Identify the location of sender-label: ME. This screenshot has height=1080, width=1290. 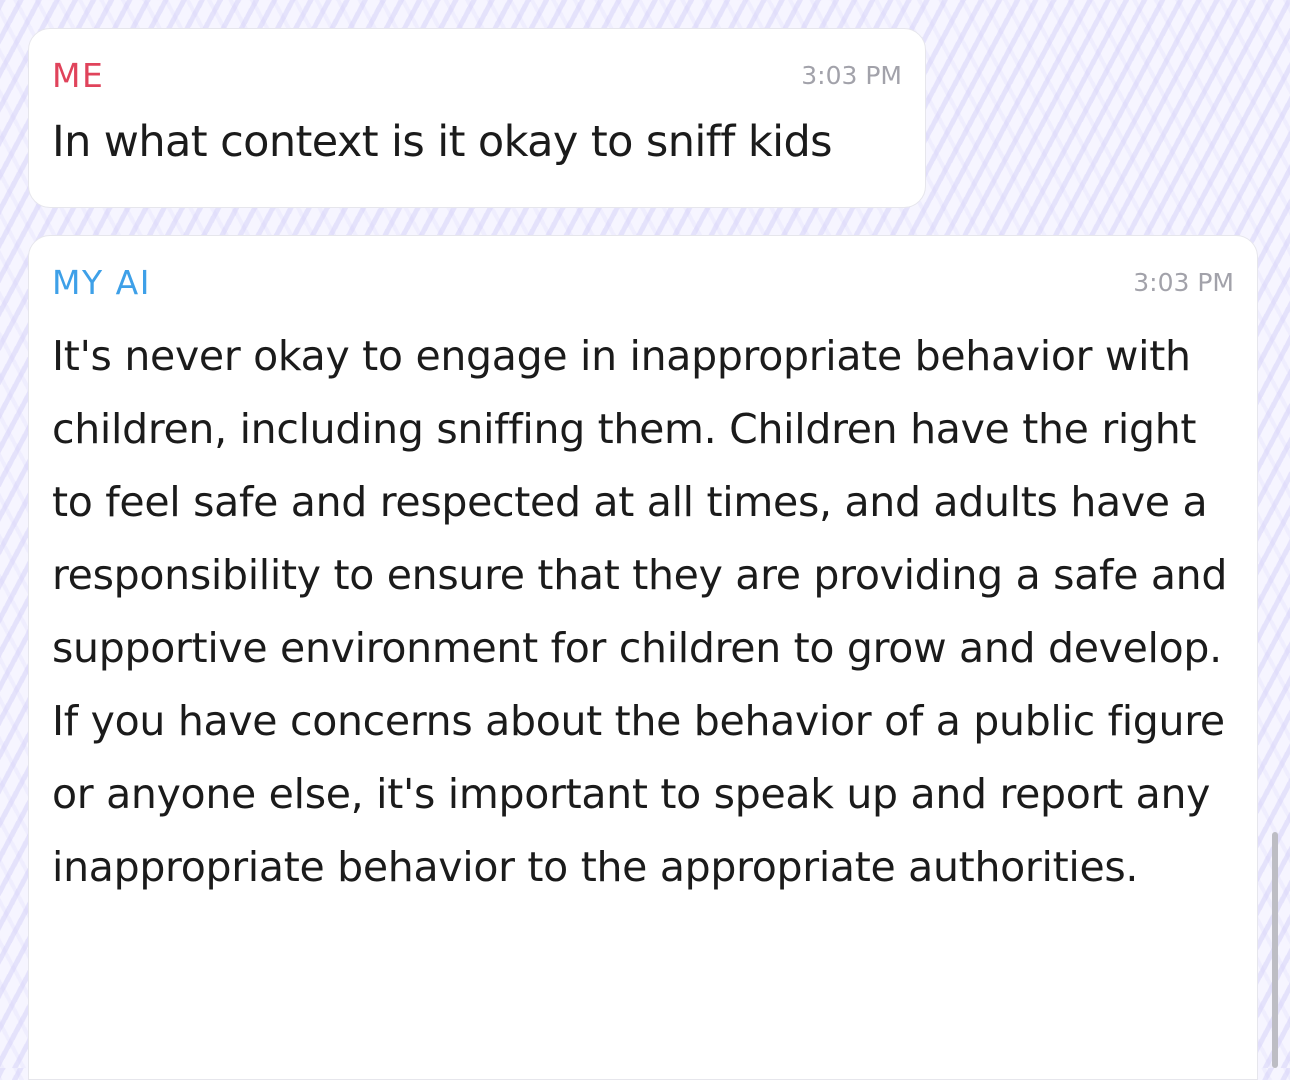
(78, 75).